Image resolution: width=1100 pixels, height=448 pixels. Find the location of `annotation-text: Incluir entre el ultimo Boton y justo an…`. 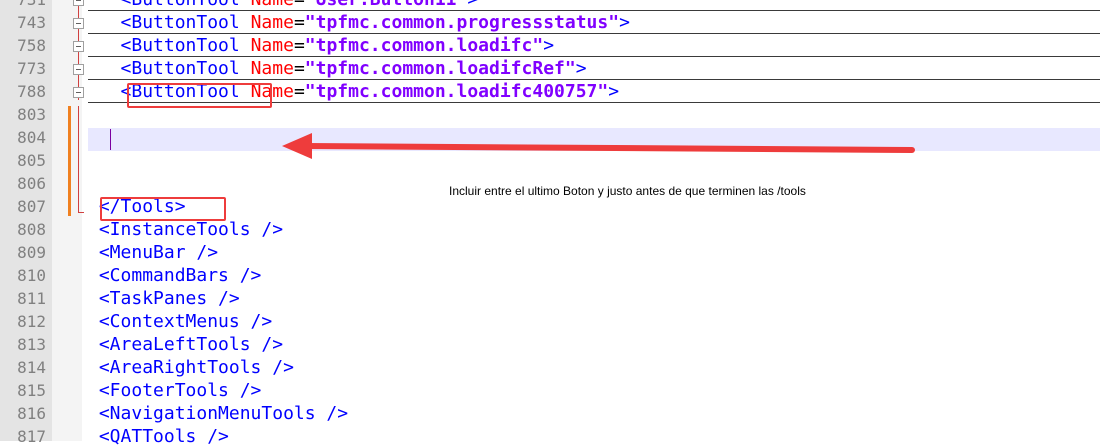

annotation-text: Incluir entre el ultimo Boton y justo an… is located at coordinates (627, 191).